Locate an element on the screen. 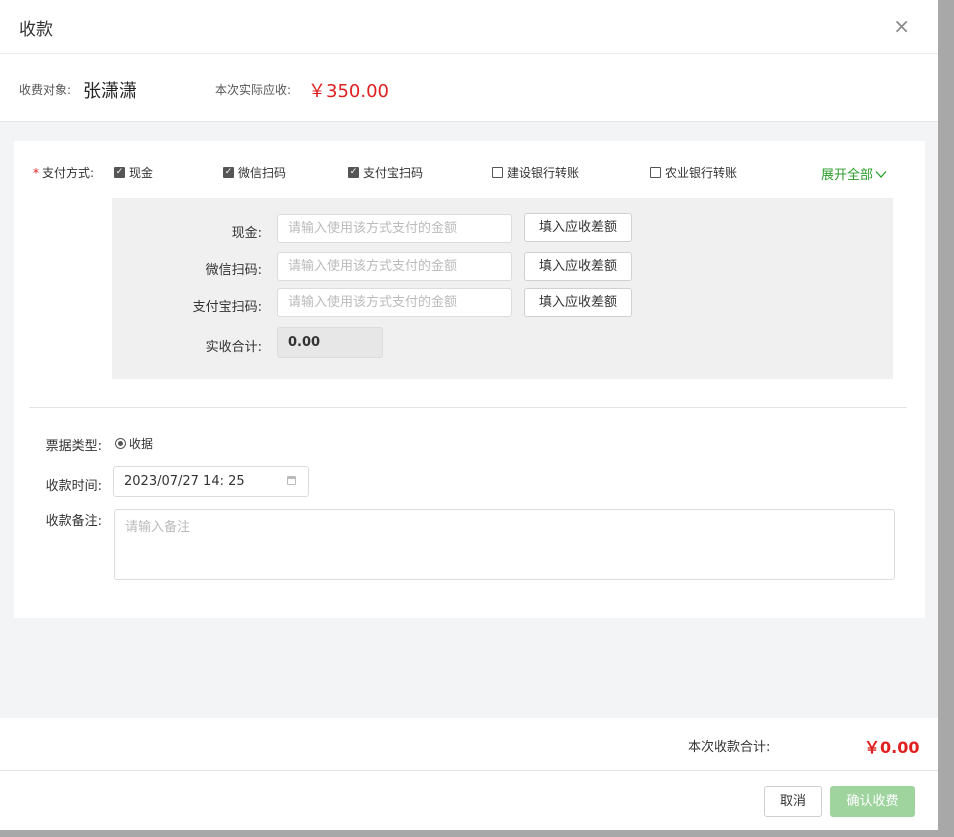 The width and height of the screenshot is (954, 837). method-checkbox-cash: ✓ 现金 is located at coordinates (133, 172).